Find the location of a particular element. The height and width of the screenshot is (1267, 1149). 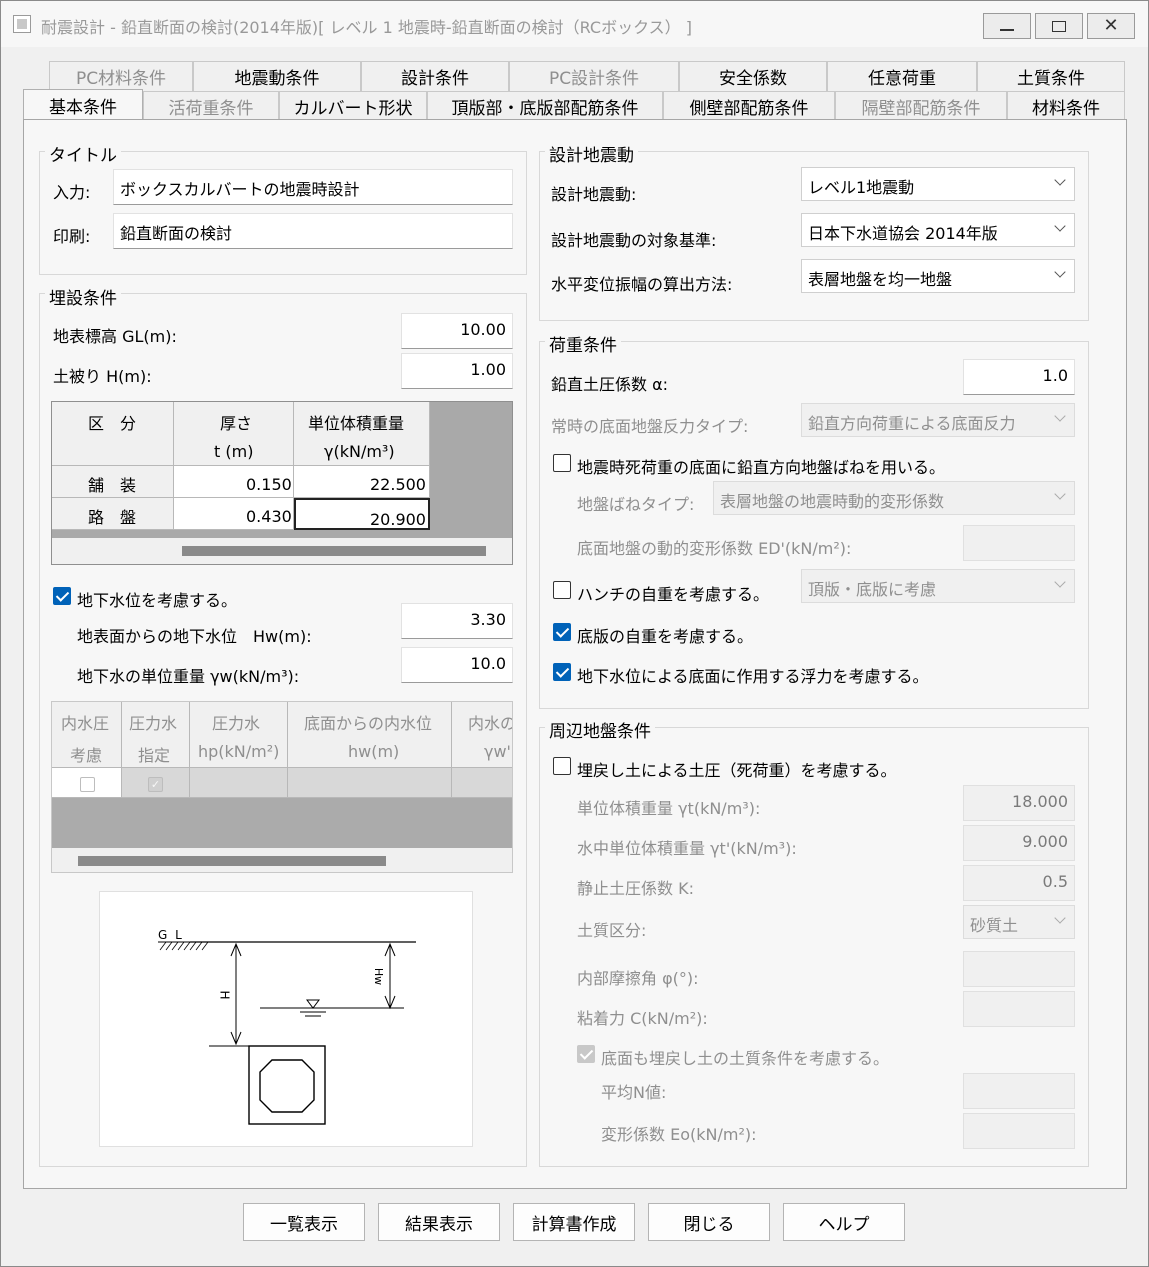

haunch-checkbox is located at coordinates (562, 590).